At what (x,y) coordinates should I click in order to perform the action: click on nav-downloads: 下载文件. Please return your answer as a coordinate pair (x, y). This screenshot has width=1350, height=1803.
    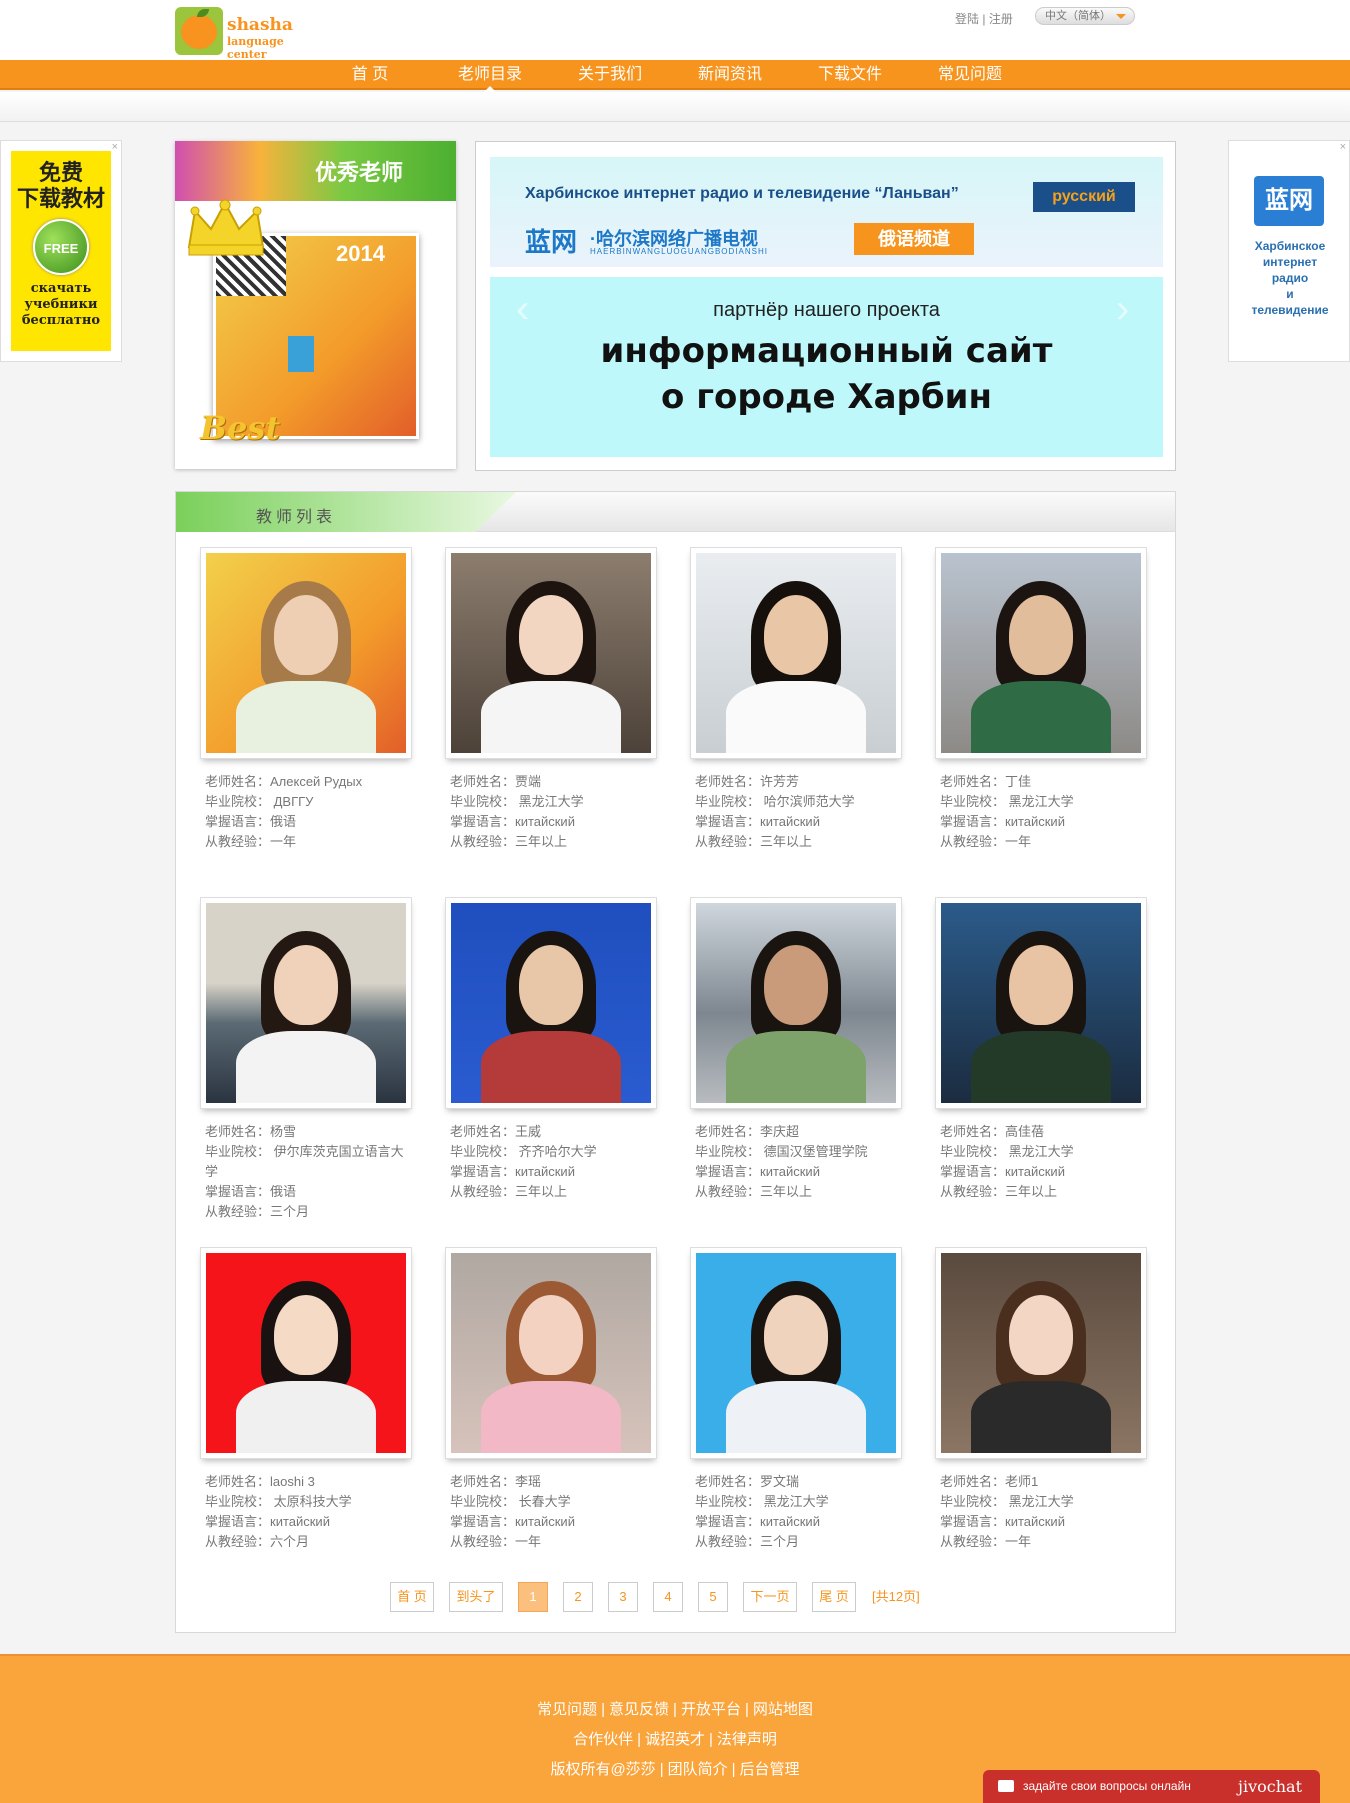
    Looking at the image, I should click on (850, 75).